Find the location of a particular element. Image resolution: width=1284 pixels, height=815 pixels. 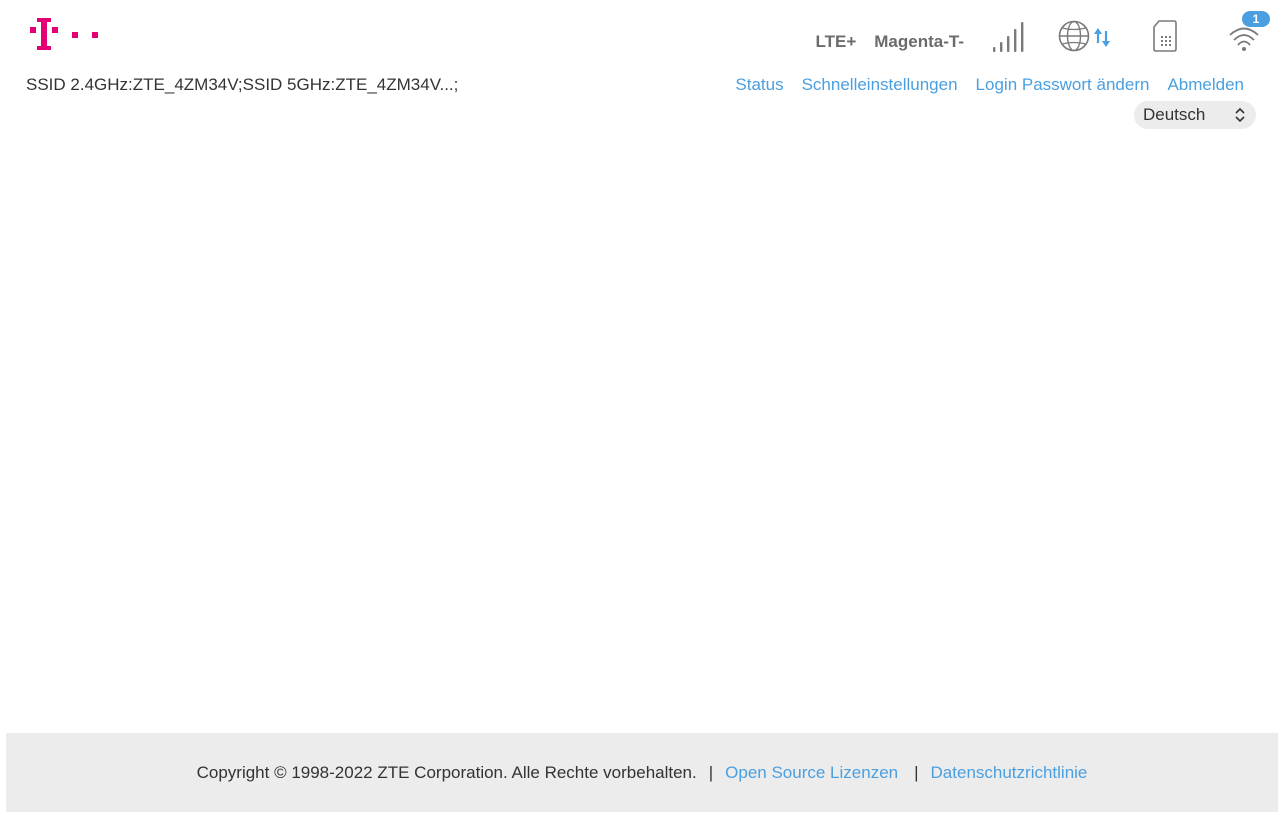

wifi-icon: 1 is located at coordinates (1249, 34).